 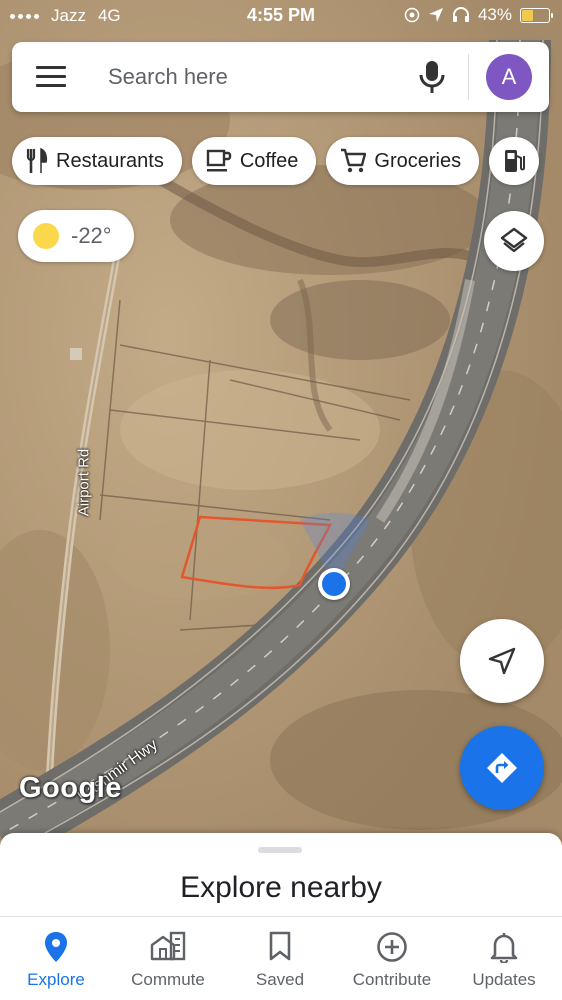 What do you see at coordinates (168, 946) in the screenshot?
I see `commute-icon` at bounding box center [168, 946].